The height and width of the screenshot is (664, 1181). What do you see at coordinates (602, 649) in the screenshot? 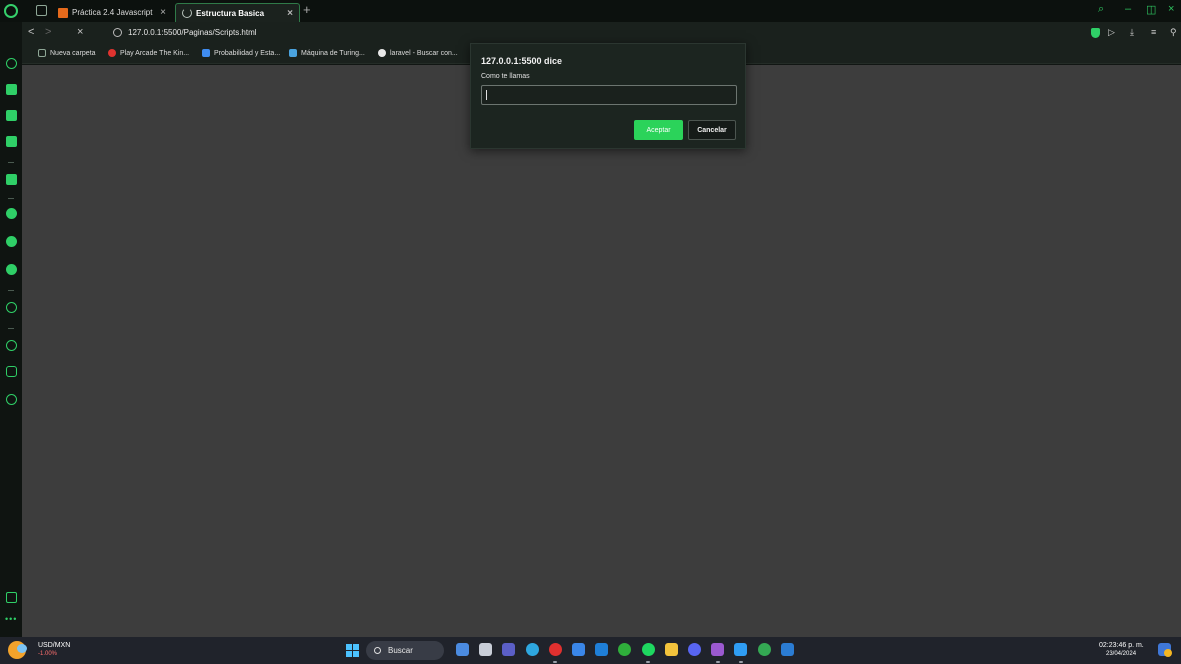
I see `mail-icon` at bounding box center [602, 649].